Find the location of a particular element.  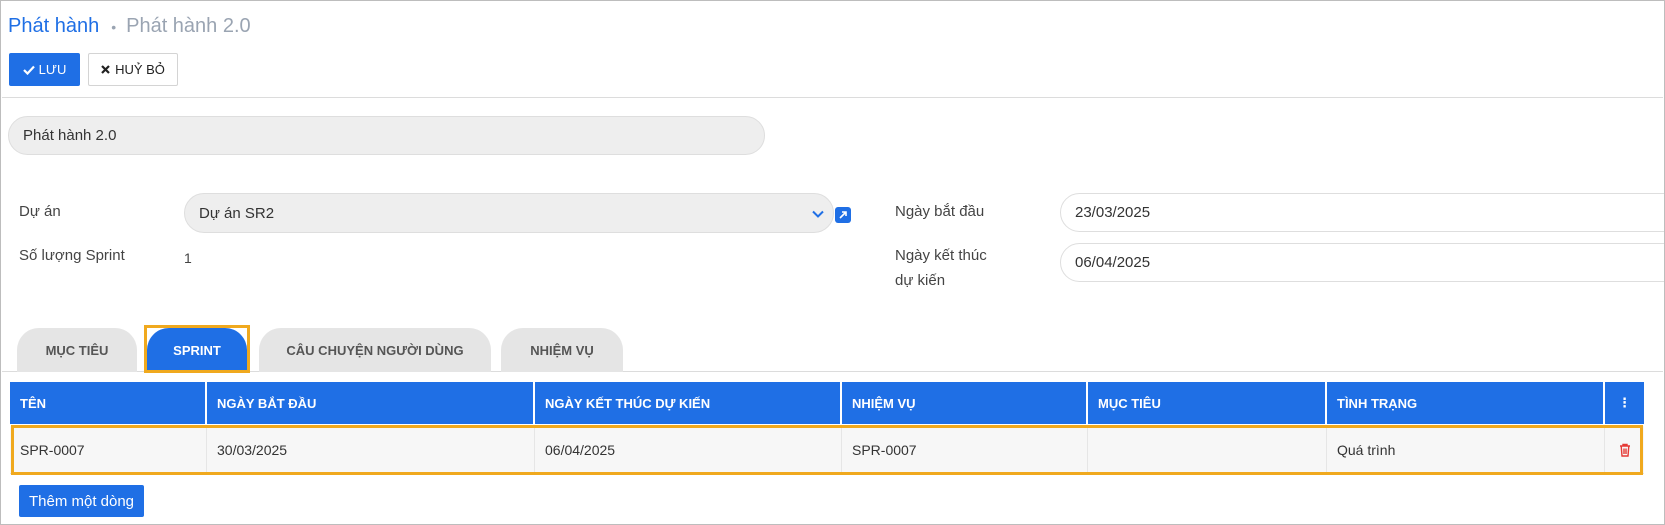

add-row-button: Thêm một dòng is located at coordinates (81, 501).